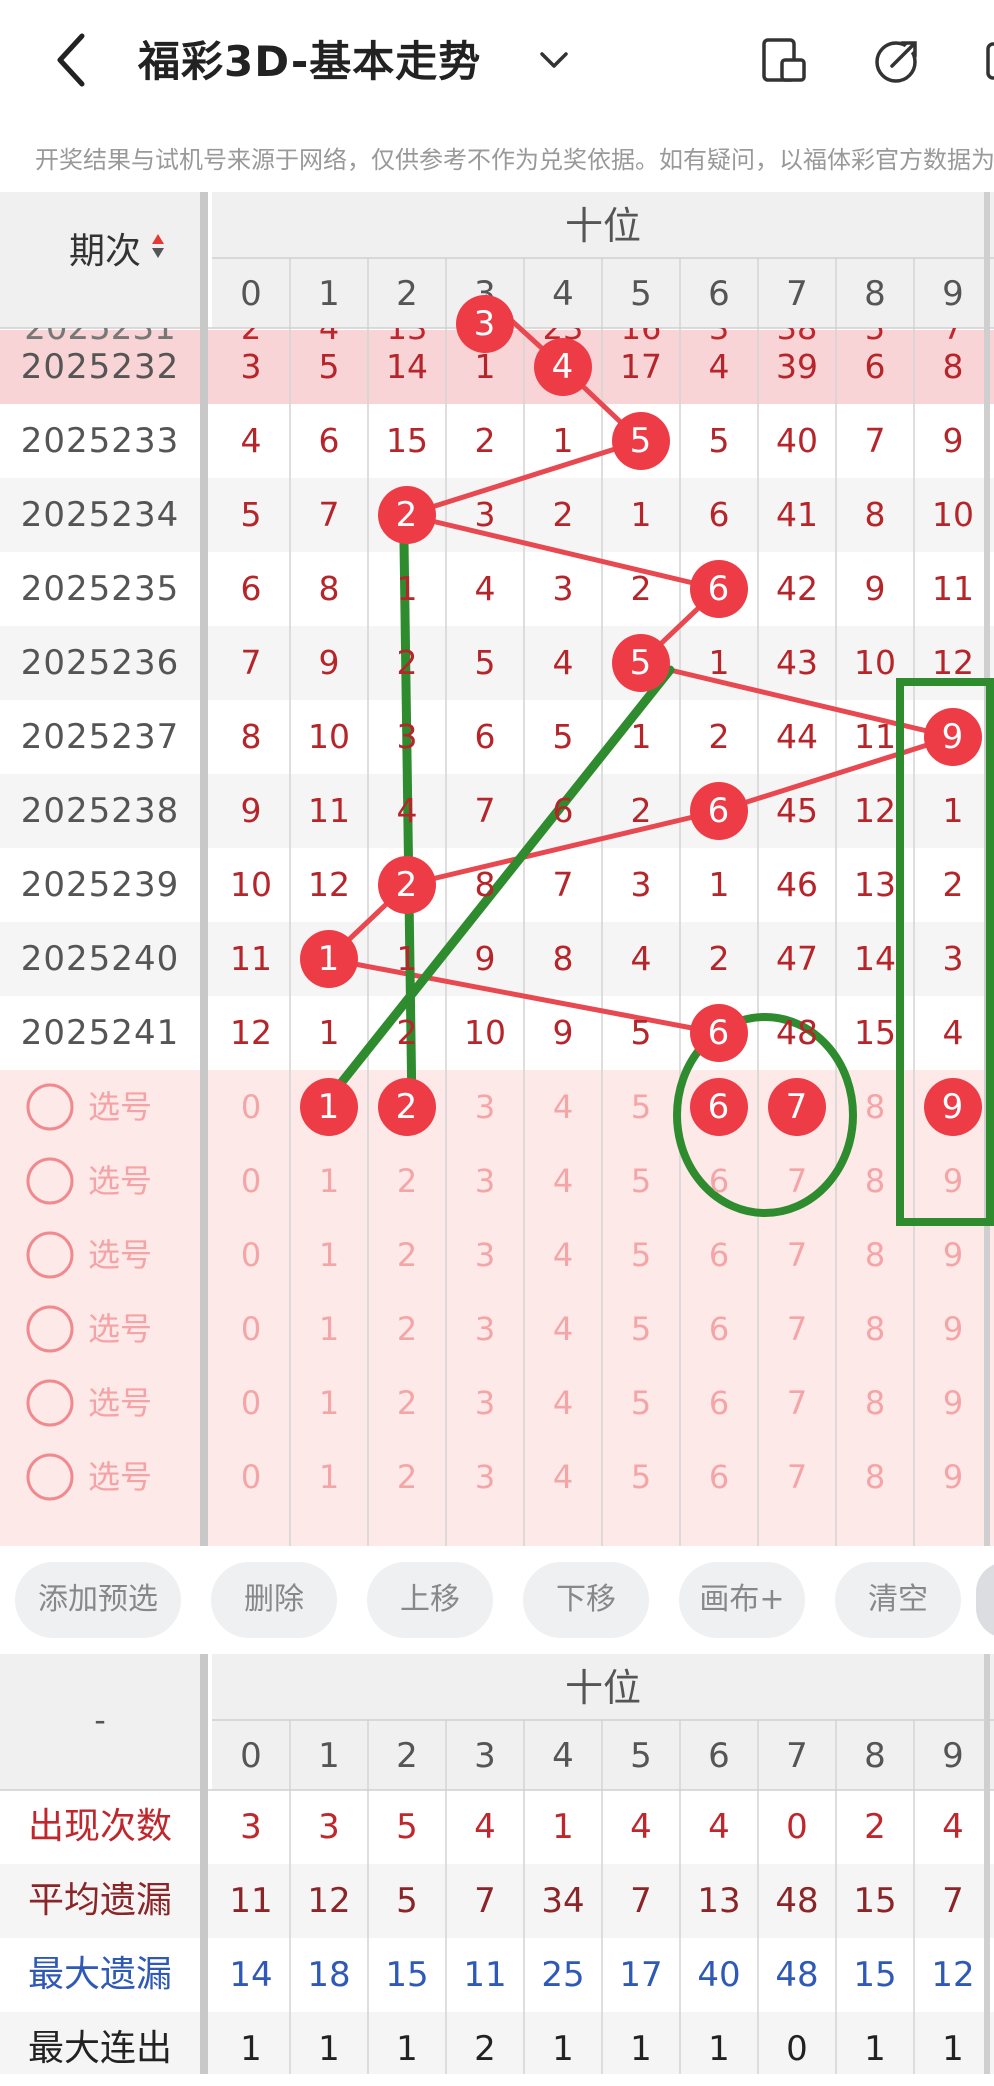 This screenshot has height=2086, width=994. What do you see at coordinates (797, 2049) in the screenshot?
I see `stats-value: 0` at bounding box center [797, 2049].